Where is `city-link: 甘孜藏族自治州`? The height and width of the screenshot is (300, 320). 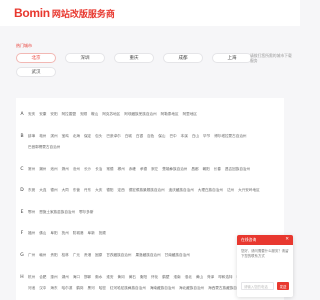 city-link: 甘孜藏族自治州 is located at coordinates (118, 255).